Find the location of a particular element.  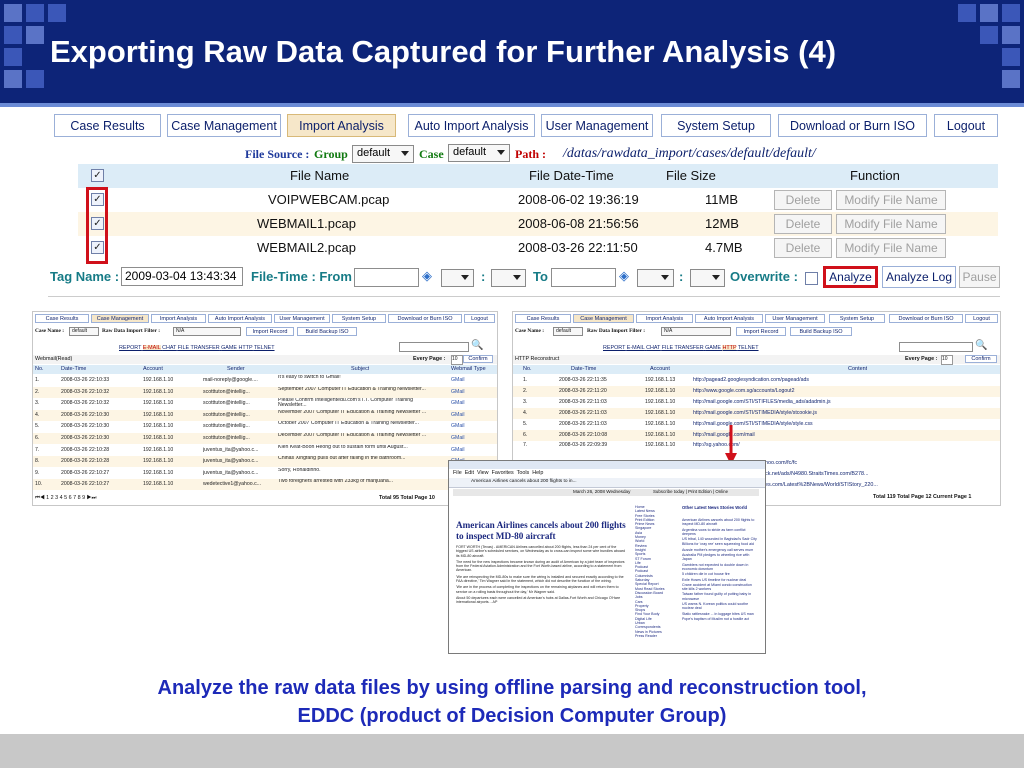

from-date-input is located at coordinates (386, 277).